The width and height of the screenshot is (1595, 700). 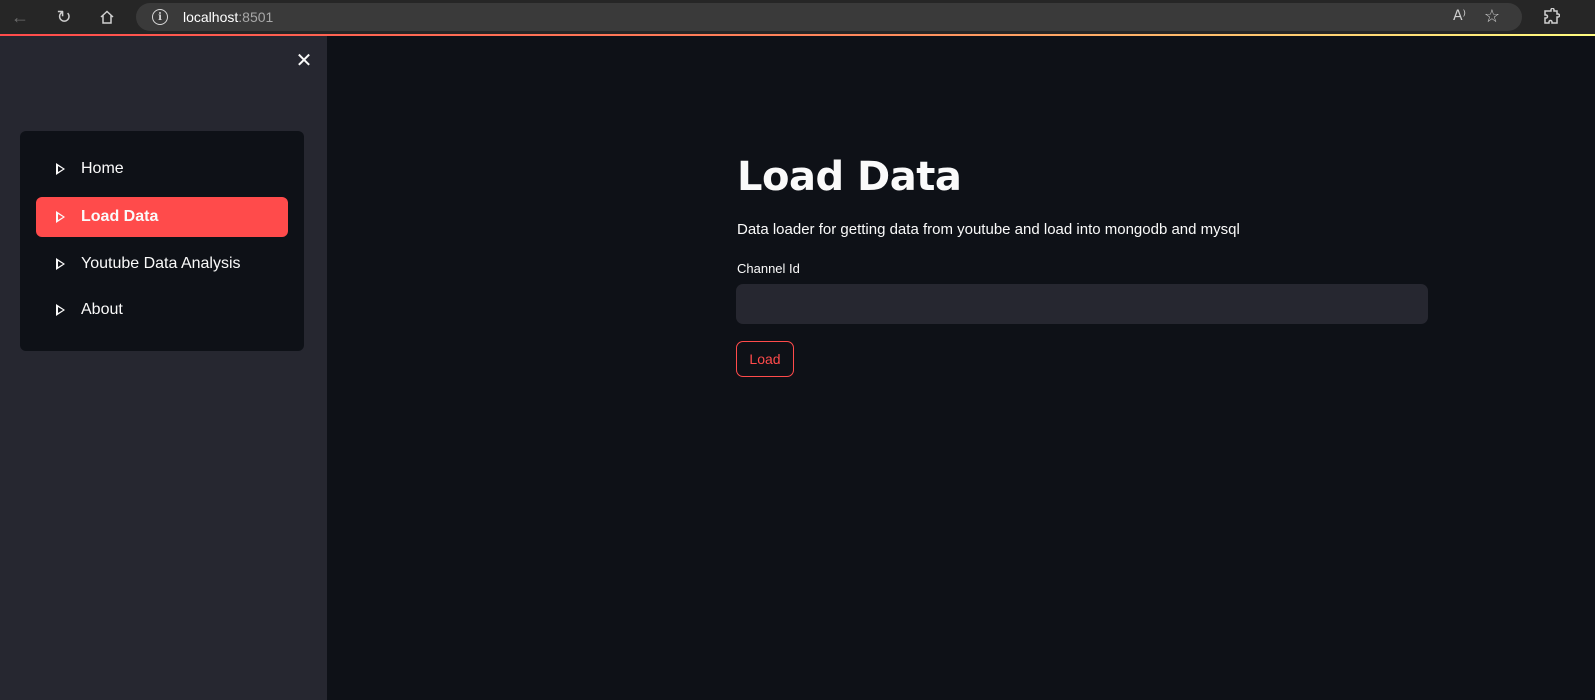 I want to click on home-icon, so click(x=107, y=17).